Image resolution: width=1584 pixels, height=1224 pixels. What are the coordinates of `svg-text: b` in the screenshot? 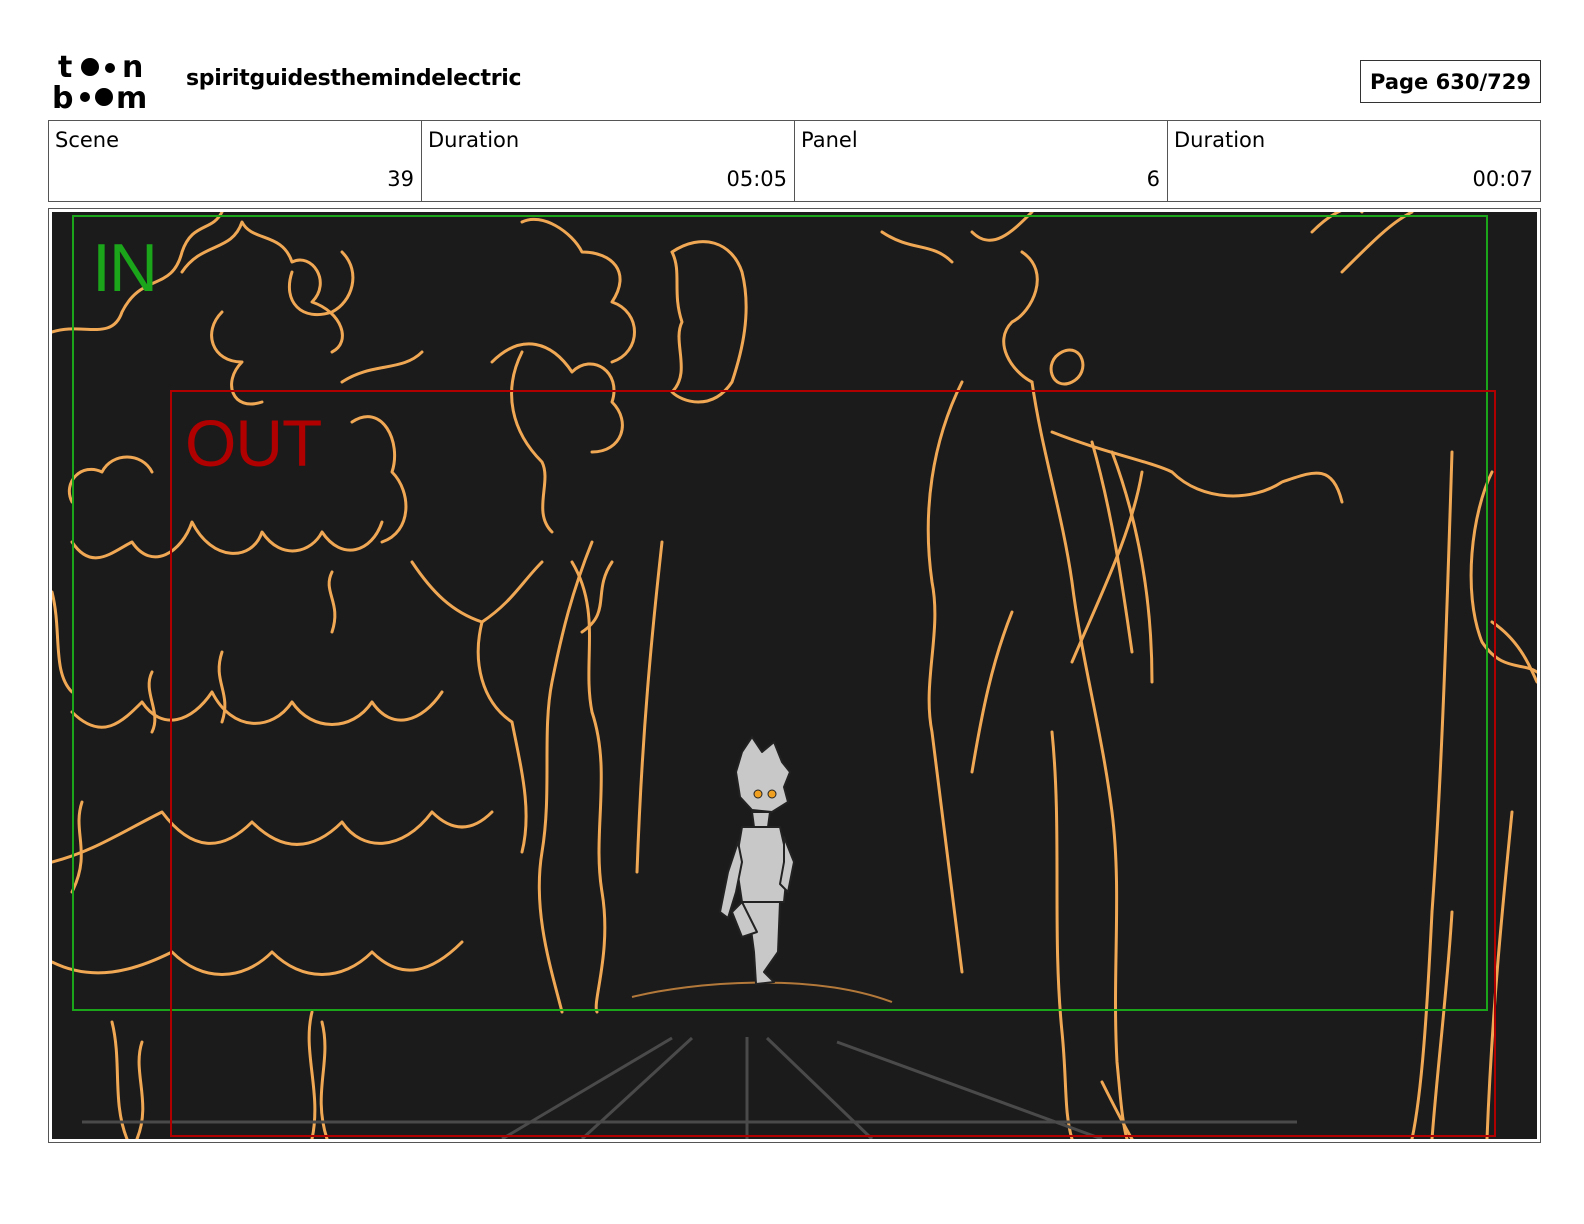 It's located at (62, 96).